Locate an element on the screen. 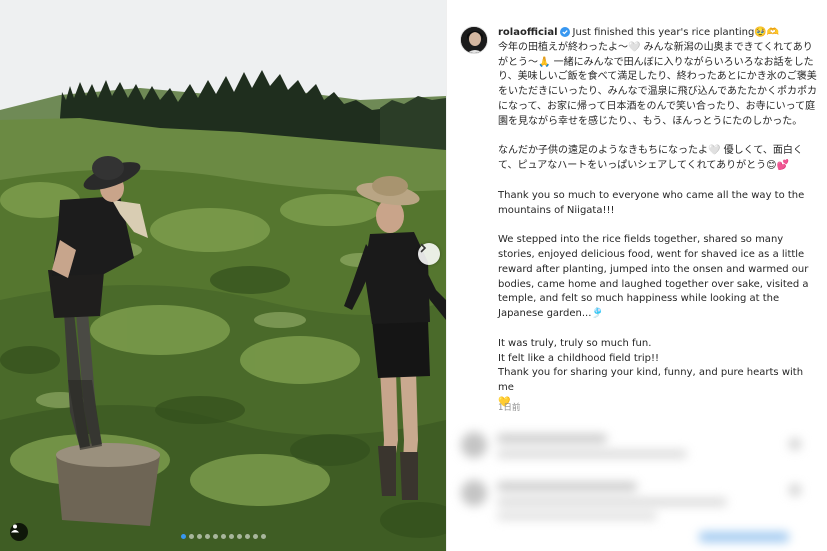 This screenshot has width=827, height=551. carousel-next-button is located at coordinates (429, 254).